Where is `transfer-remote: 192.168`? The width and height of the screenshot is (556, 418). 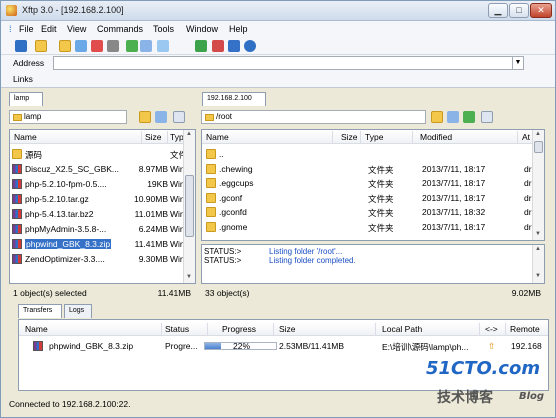 transfer-remote: 192.168 is located at coordinates (526, 346).